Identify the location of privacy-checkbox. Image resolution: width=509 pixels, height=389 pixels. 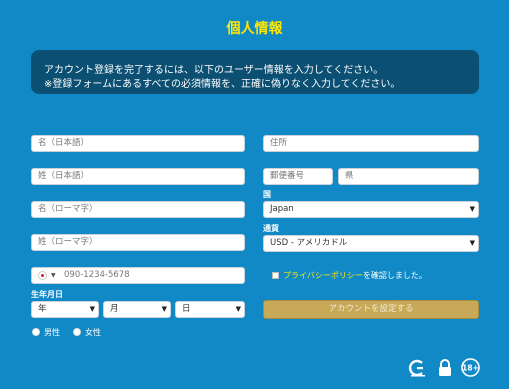
(275, 275).